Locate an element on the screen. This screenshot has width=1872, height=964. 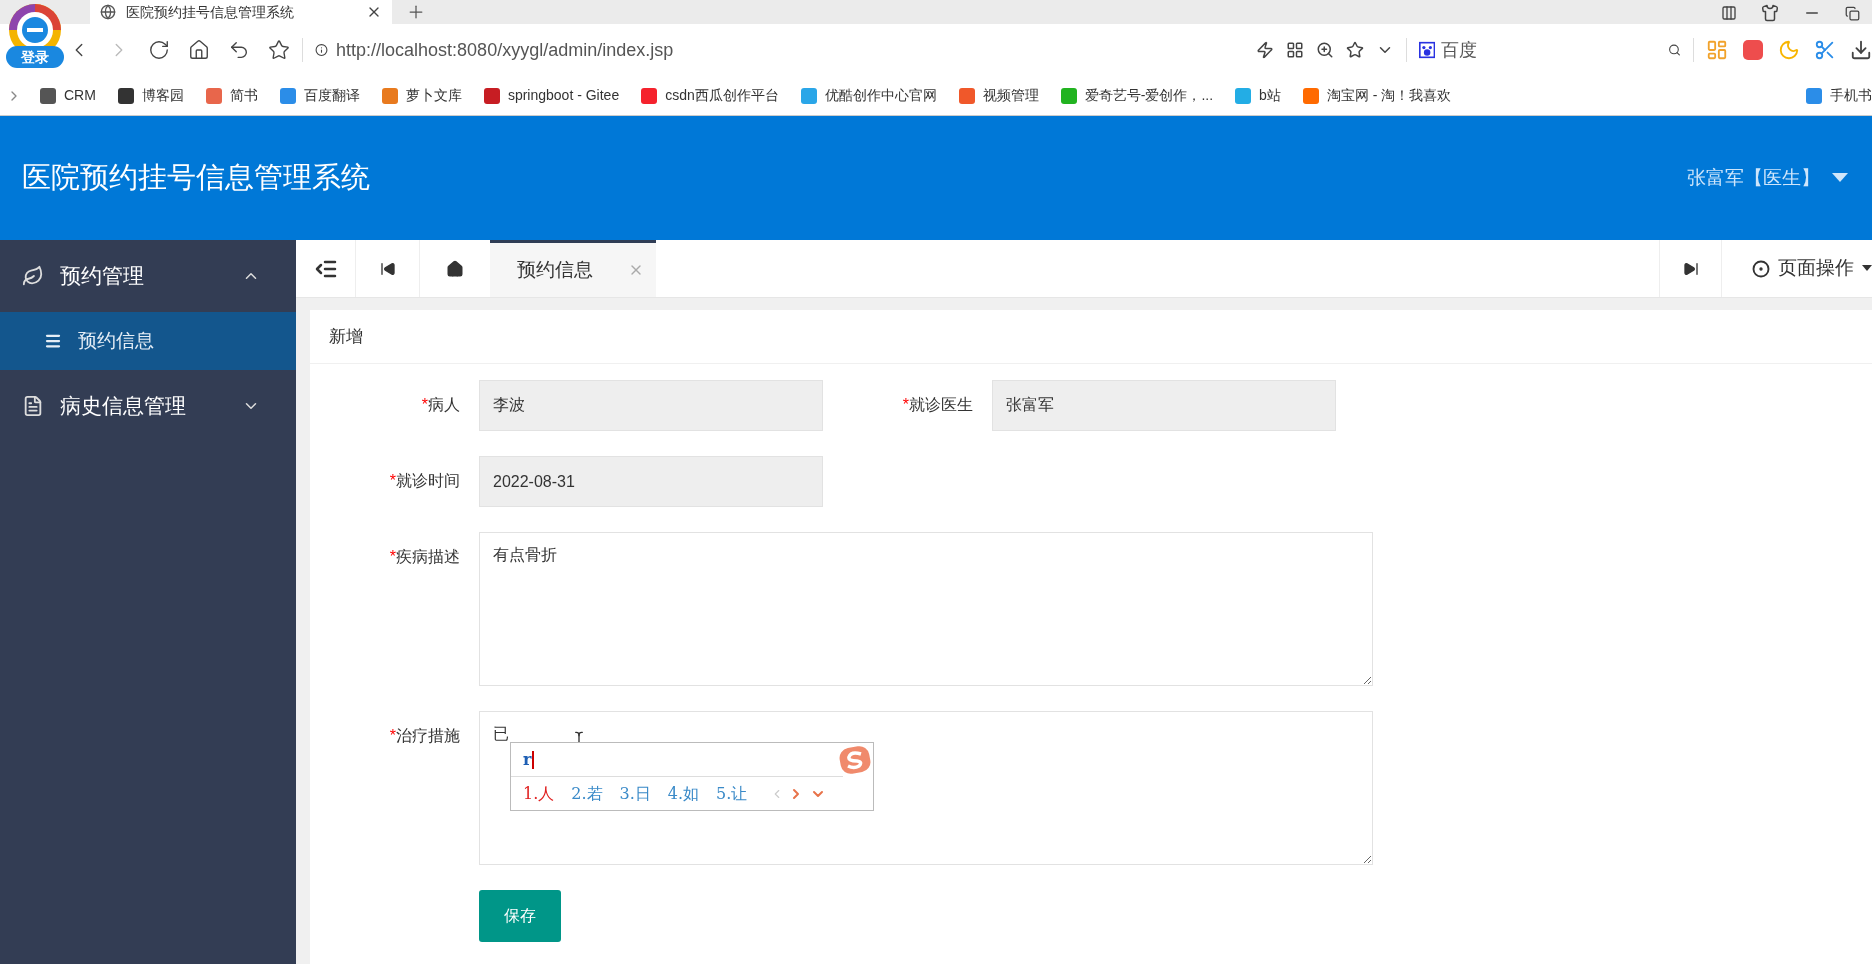
bookmark: 萝卜文库 is located at coordinates (421, 95).